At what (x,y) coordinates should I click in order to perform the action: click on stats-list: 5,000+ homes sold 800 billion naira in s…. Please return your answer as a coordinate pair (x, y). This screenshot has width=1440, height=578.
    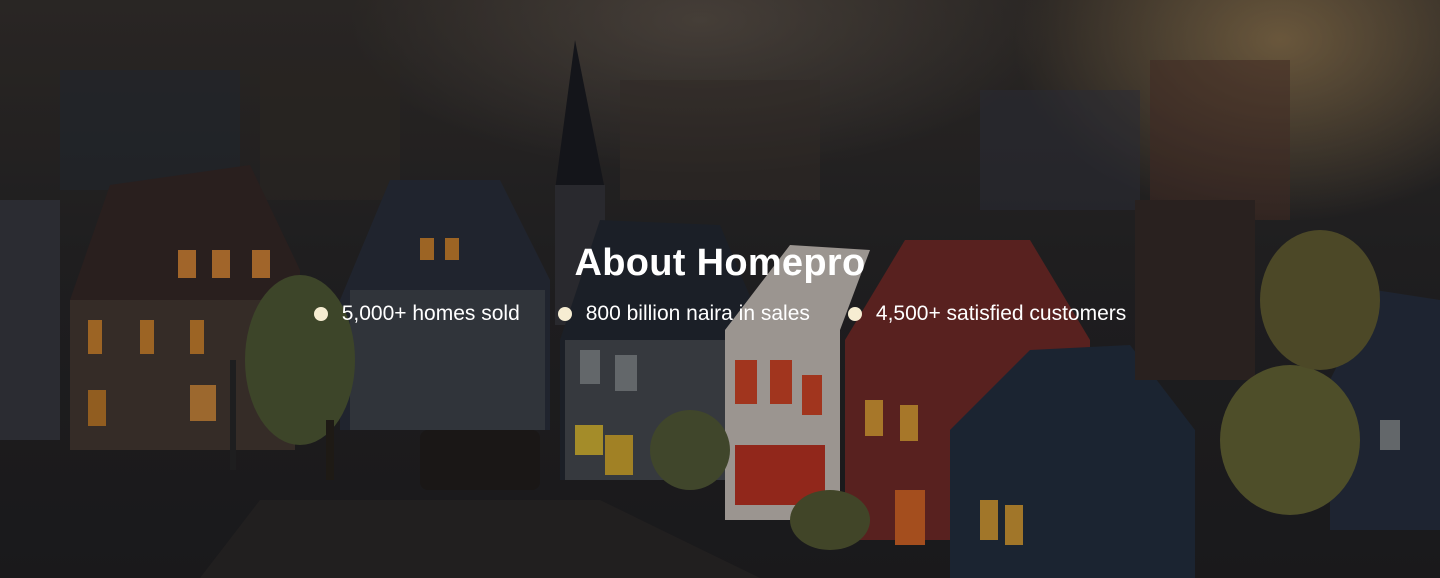
    Looking at the image, I should click on (720, 314).